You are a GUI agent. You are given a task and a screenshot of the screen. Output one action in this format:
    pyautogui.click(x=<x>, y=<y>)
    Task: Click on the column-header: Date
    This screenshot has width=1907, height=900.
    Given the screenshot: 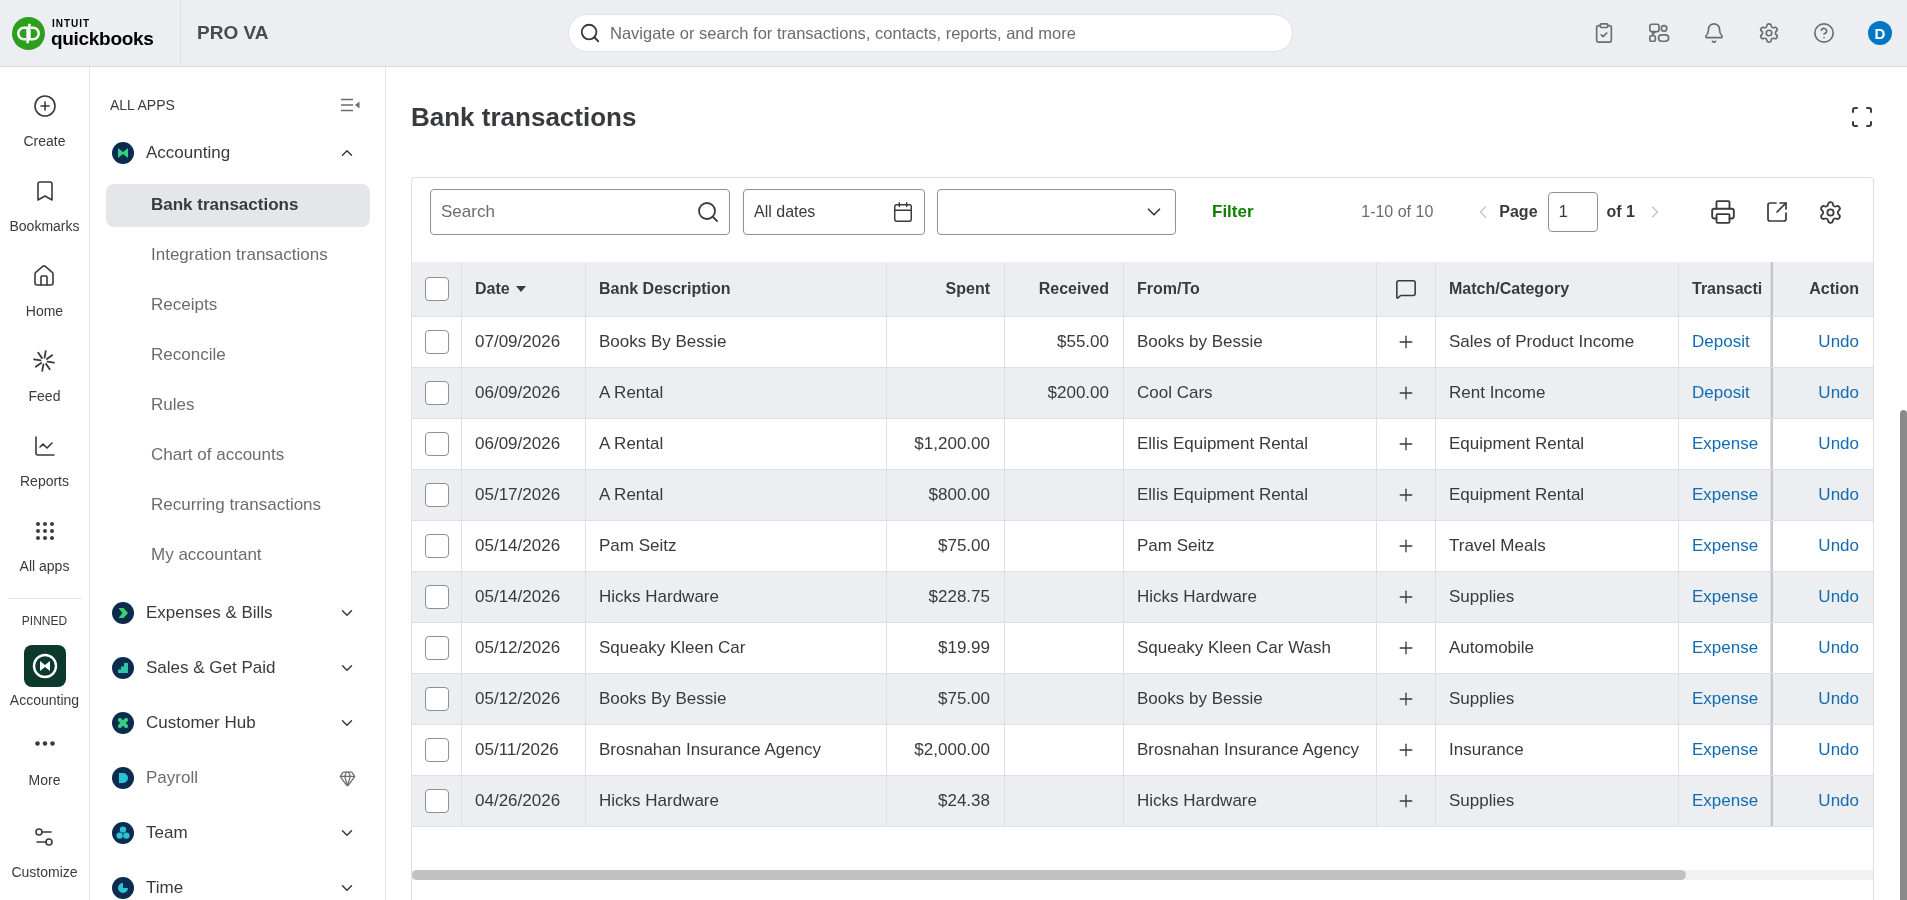 What is the action you would take?
    pyautogui.click(x=524, y=289)
    